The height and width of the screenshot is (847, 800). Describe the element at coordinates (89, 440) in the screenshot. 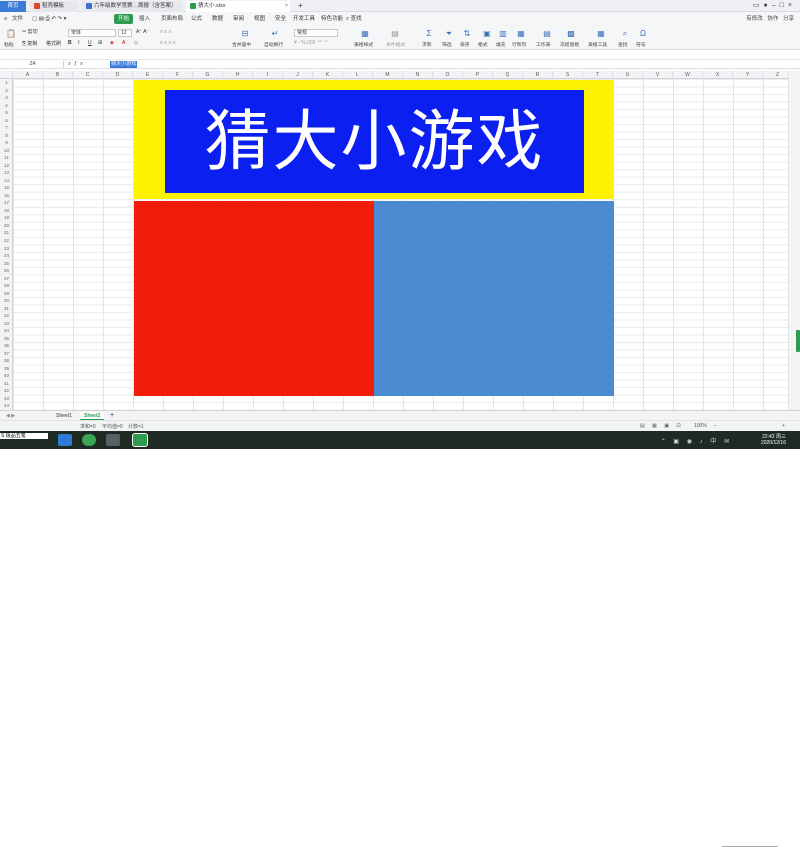

I see `browser-icon` at that location.